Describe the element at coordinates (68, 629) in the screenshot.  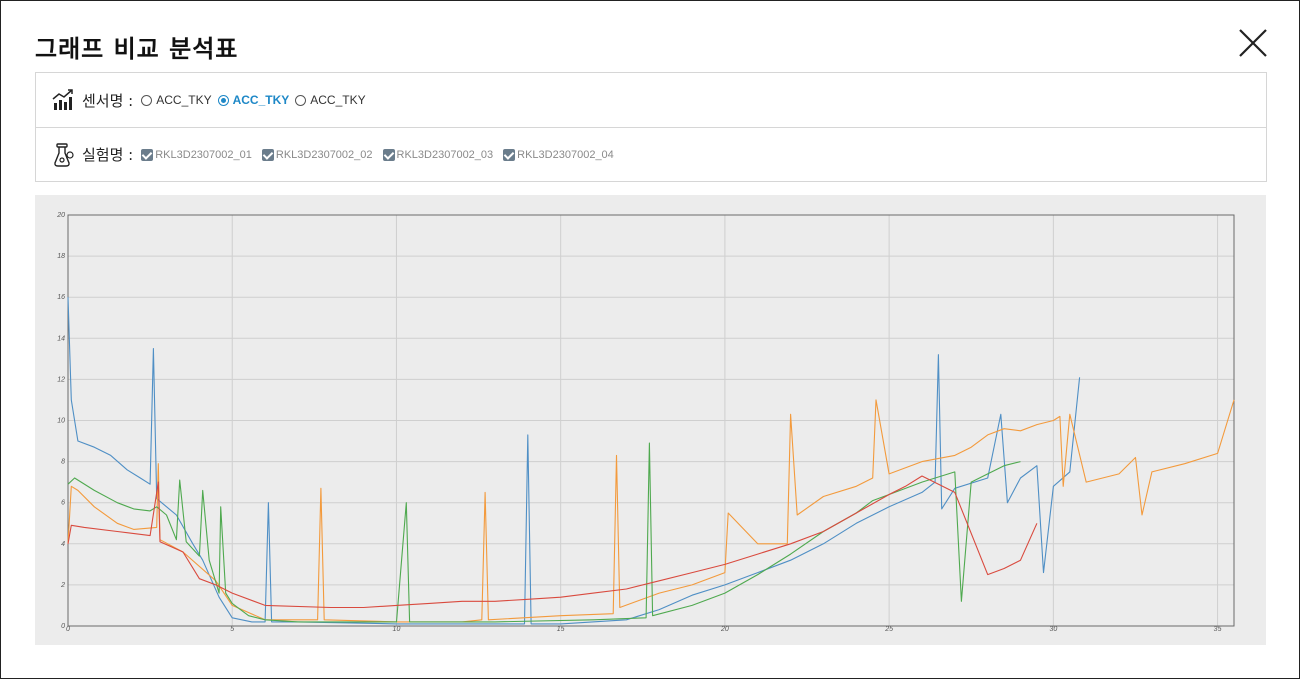
I see `x-tick-label: 0` at that location.